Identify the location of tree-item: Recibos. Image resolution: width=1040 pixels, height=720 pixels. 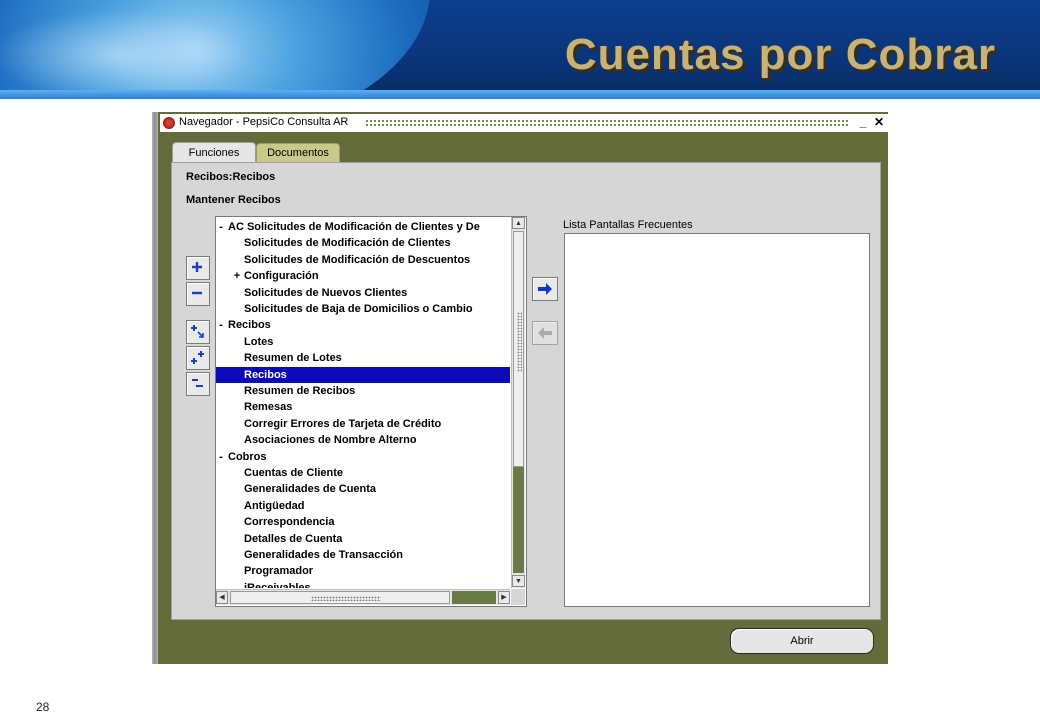
(363, 374).